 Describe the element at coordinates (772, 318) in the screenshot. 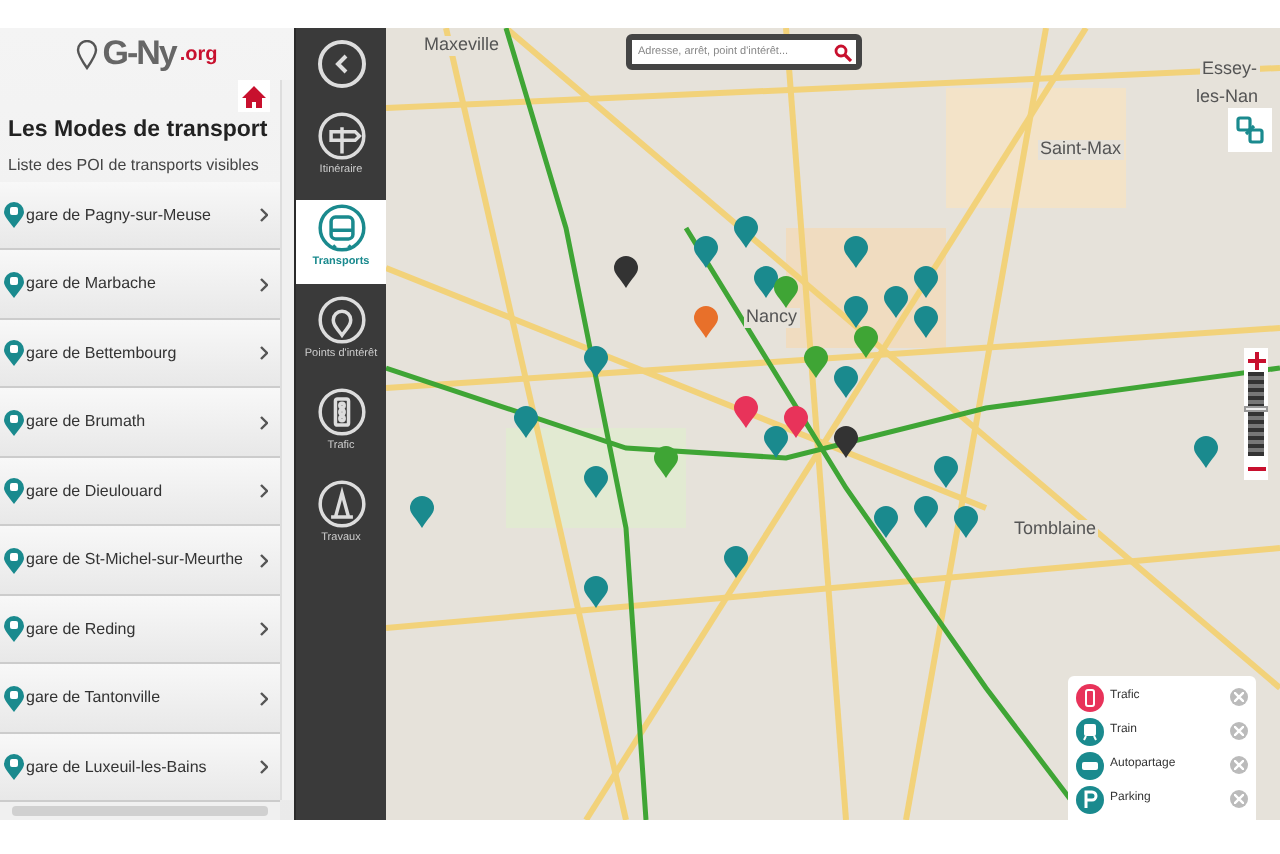

I see `place-label: Nancy` at that location.